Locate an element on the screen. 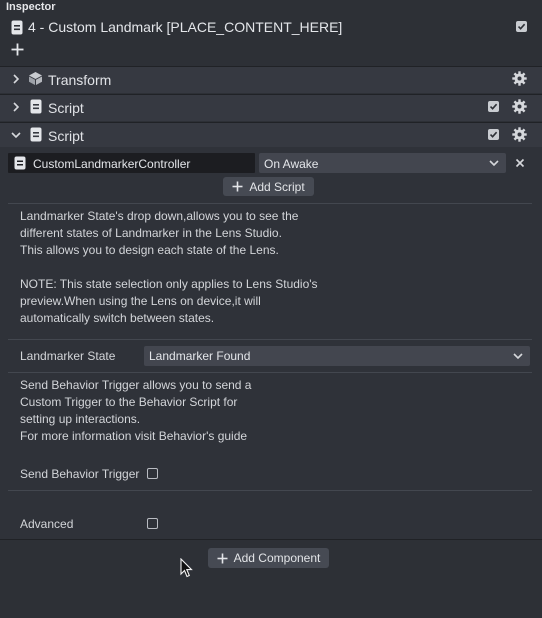 The image size is (542, 618). event-dropdown-value: On Awake is located at coordinates (291, 164).